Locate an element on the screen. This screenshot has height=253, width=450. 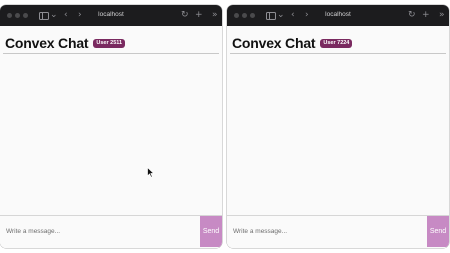
mouse-cursor-icon is located at coordinates (151, 172).